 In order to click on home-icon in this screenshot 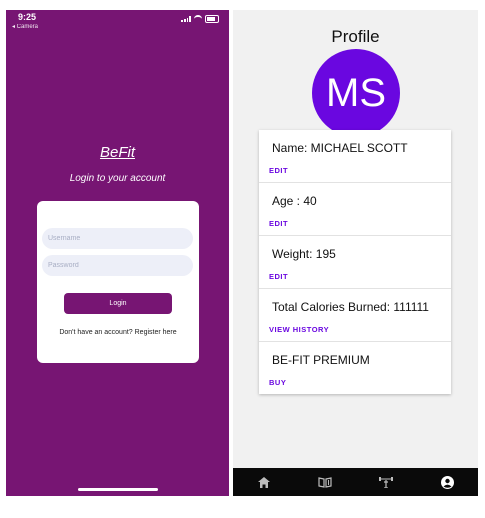, I will do `click(263, 482)`.